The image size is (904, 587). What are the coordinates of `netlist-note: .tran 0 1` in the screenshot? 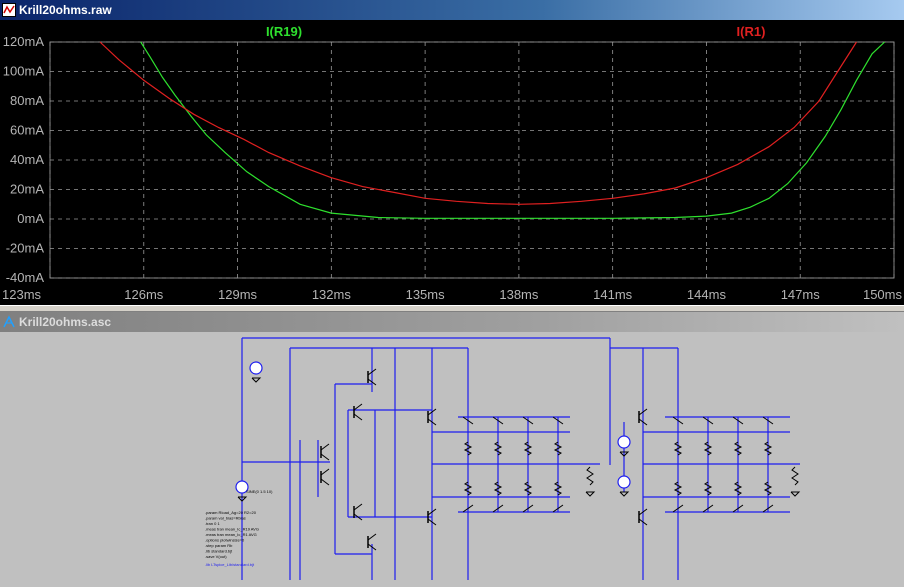 It's located at (212, 523).